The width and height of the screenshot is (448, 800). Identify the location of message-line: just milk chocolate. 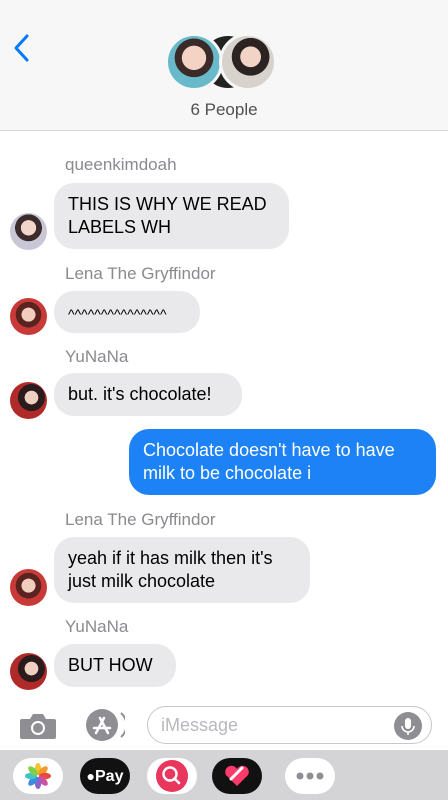
(142, 581).